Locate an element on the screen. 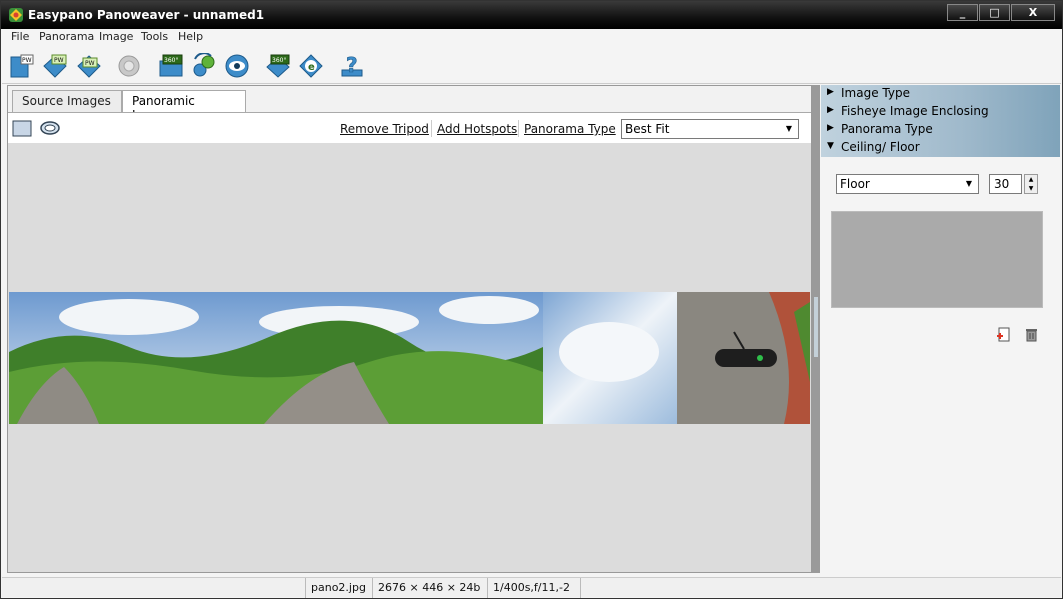  tab-strip: Source Images Panoramic Image is located at coordinates (409, 104).